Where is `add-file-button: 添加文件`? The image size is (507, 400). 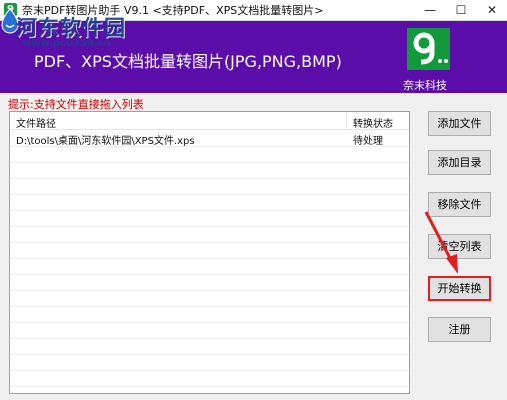
add-file-button: 添加文件 is located at coordinates (459, 123).